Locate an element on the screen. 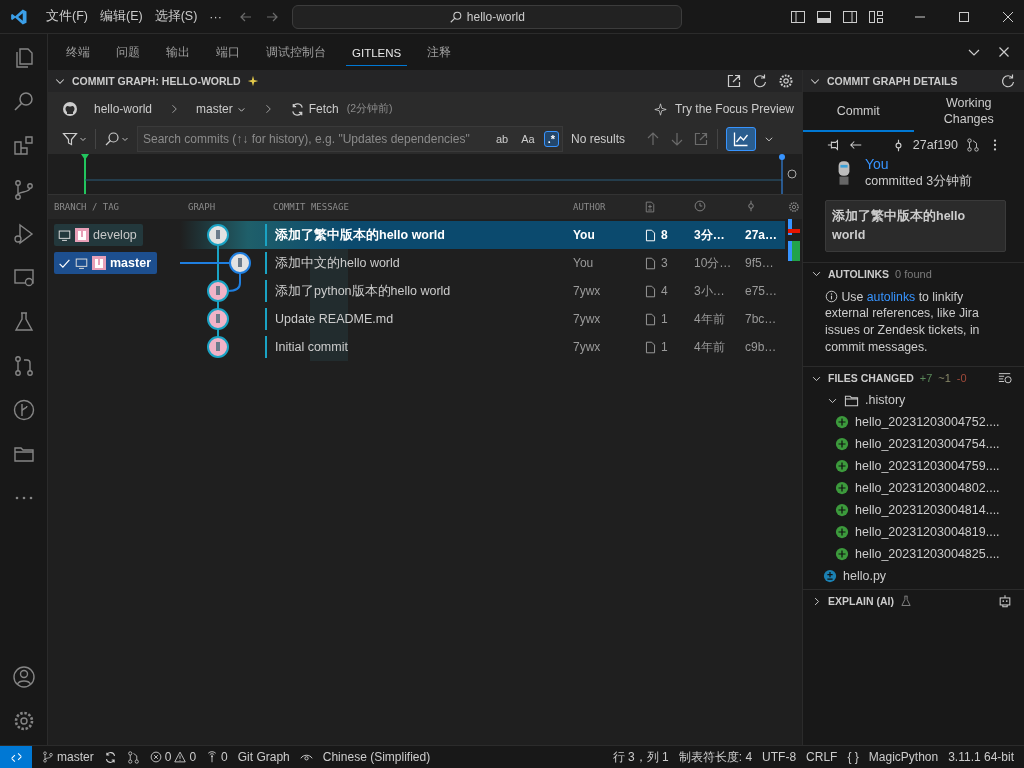 Image resolution: width=1024 pixels, height=768 pixels. files-count: 3 is located at coordinates (664, 263).